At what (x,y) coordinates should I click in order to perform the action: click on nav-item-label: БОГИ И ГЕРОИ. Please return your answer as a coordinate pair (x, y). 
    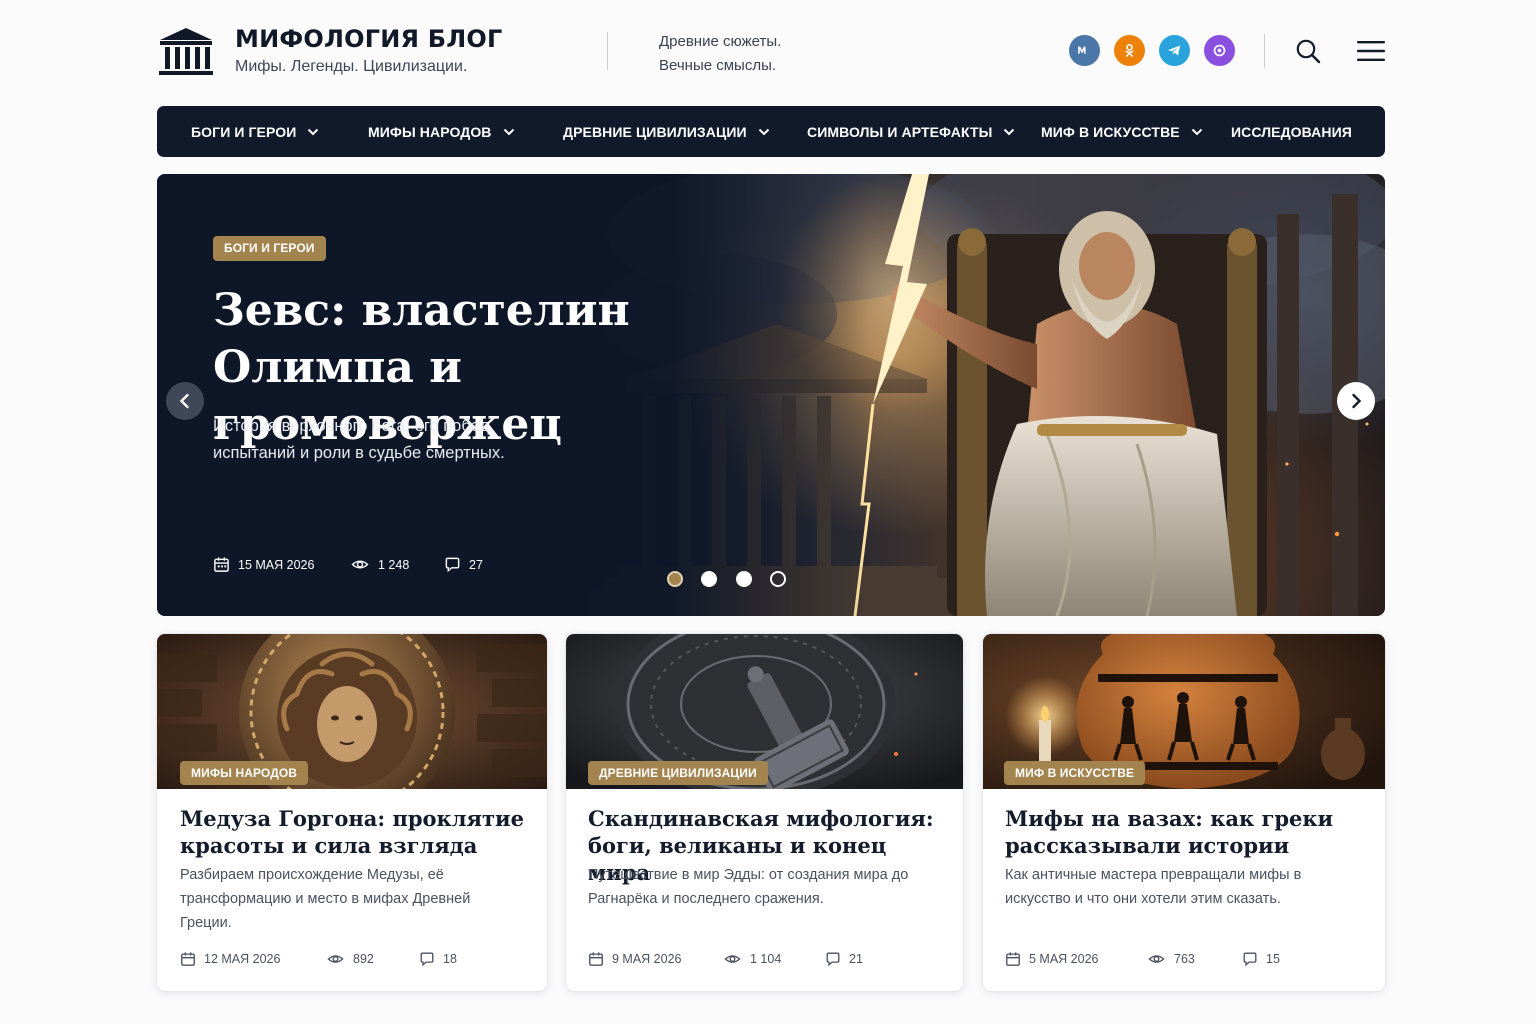
    Looking at the image, I should click on (244, 131).